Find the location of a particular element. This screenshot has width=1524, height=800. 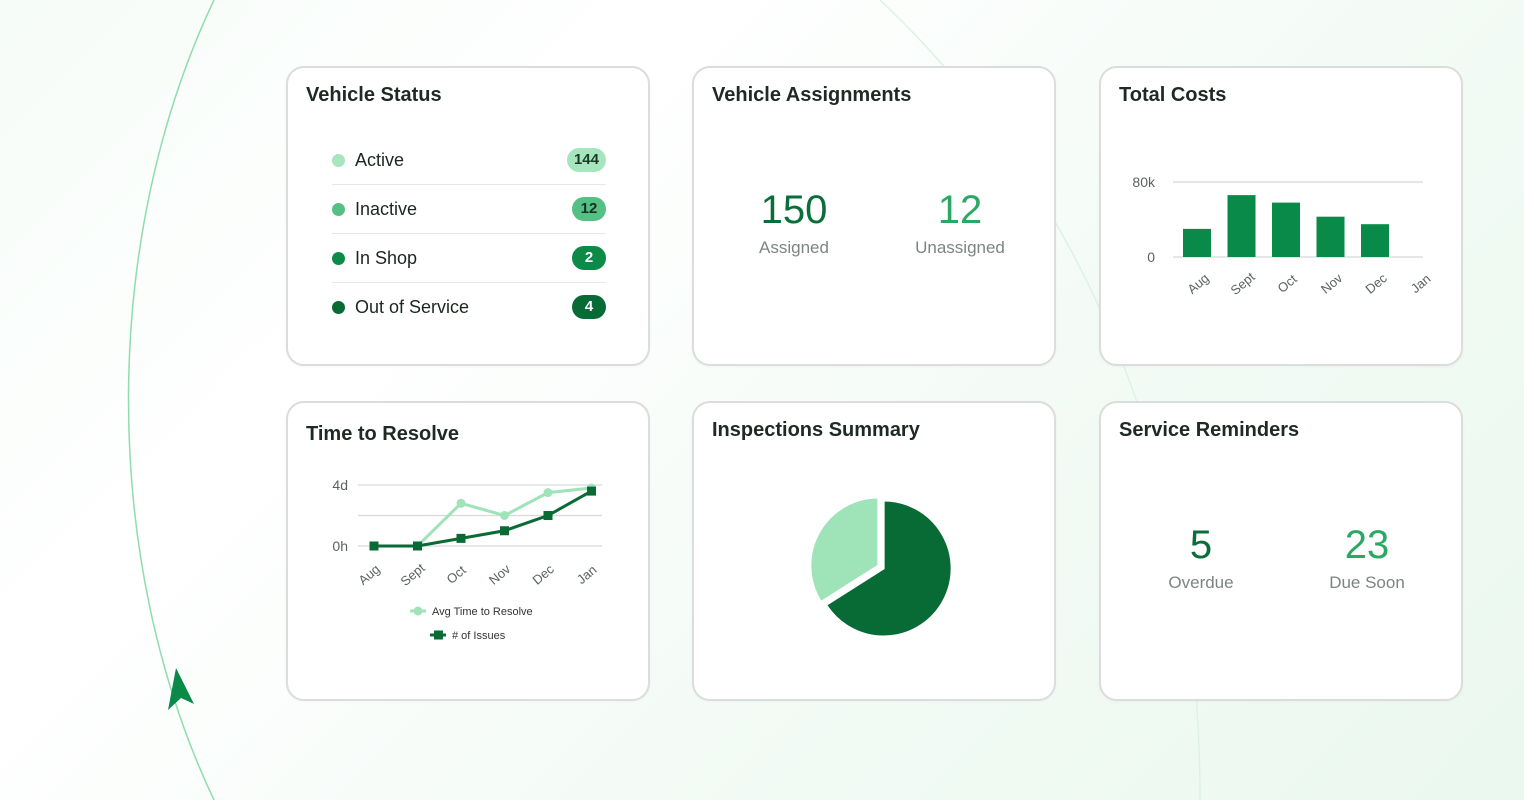

card-title: Total Costs is located at coordinates (1173, 95).